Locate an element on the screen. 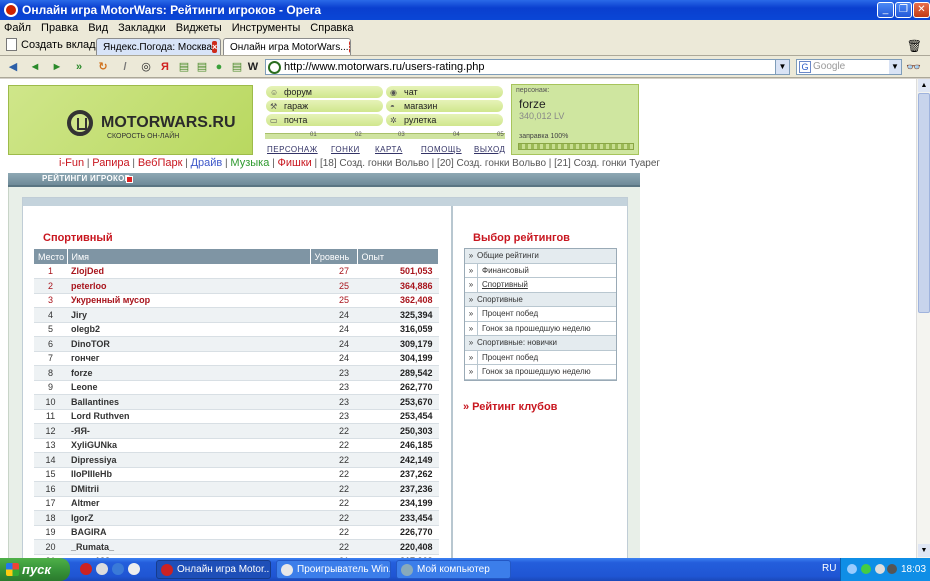  nav-character: ПЕРСОНАЖ is located at coordinates (292, 149).